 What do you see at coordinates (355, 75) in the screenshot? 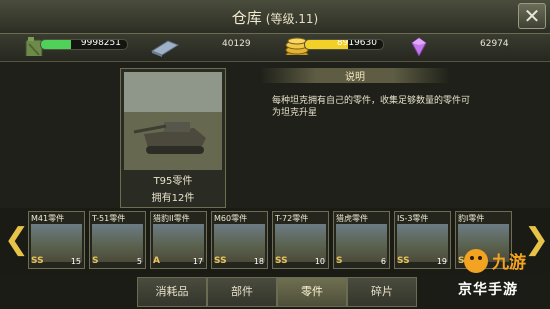
I see `description-heading: 说明` at bounding box center [355, 75].